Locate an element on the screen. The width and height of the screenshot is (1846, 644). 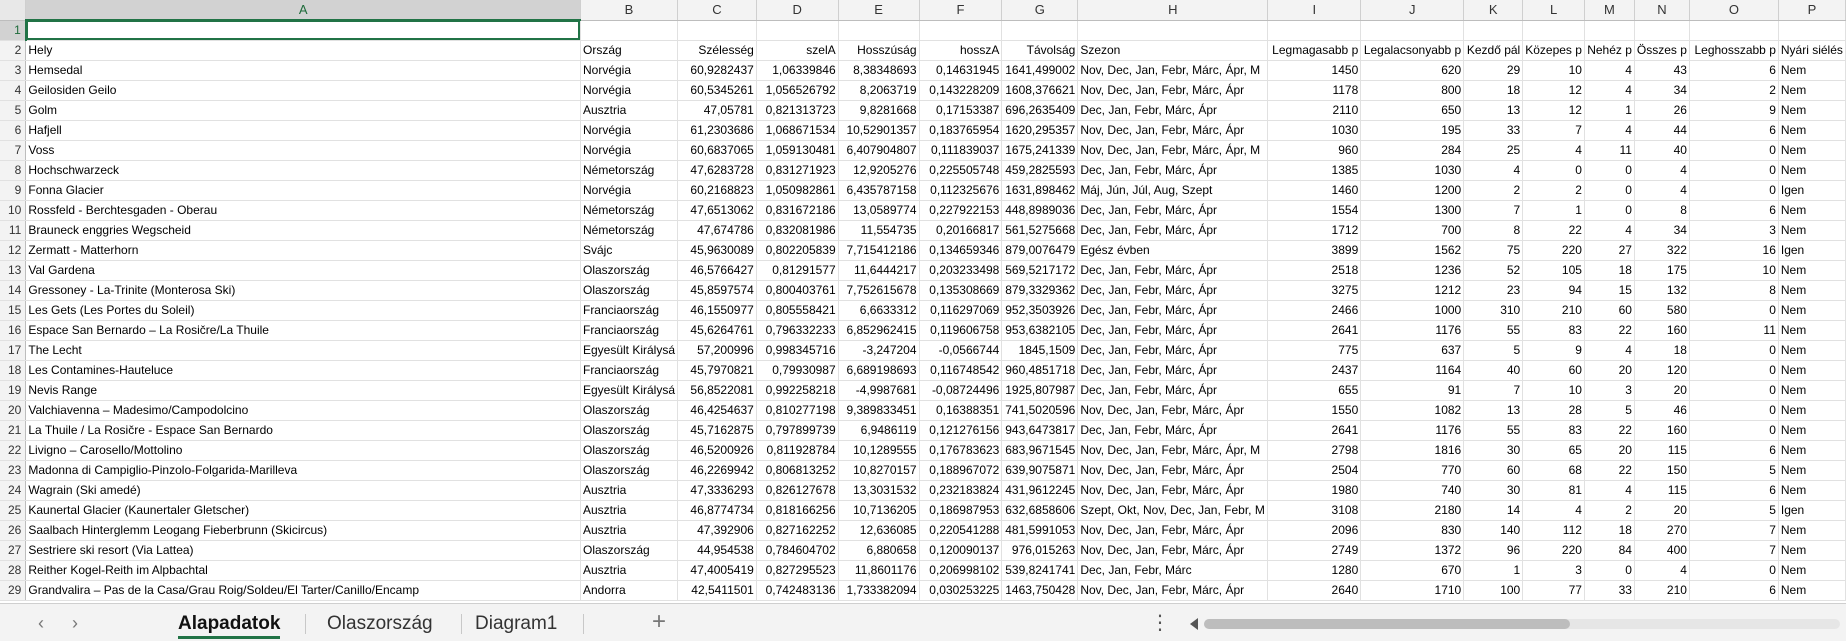
column-header: B is located at coordinates (629, 10).